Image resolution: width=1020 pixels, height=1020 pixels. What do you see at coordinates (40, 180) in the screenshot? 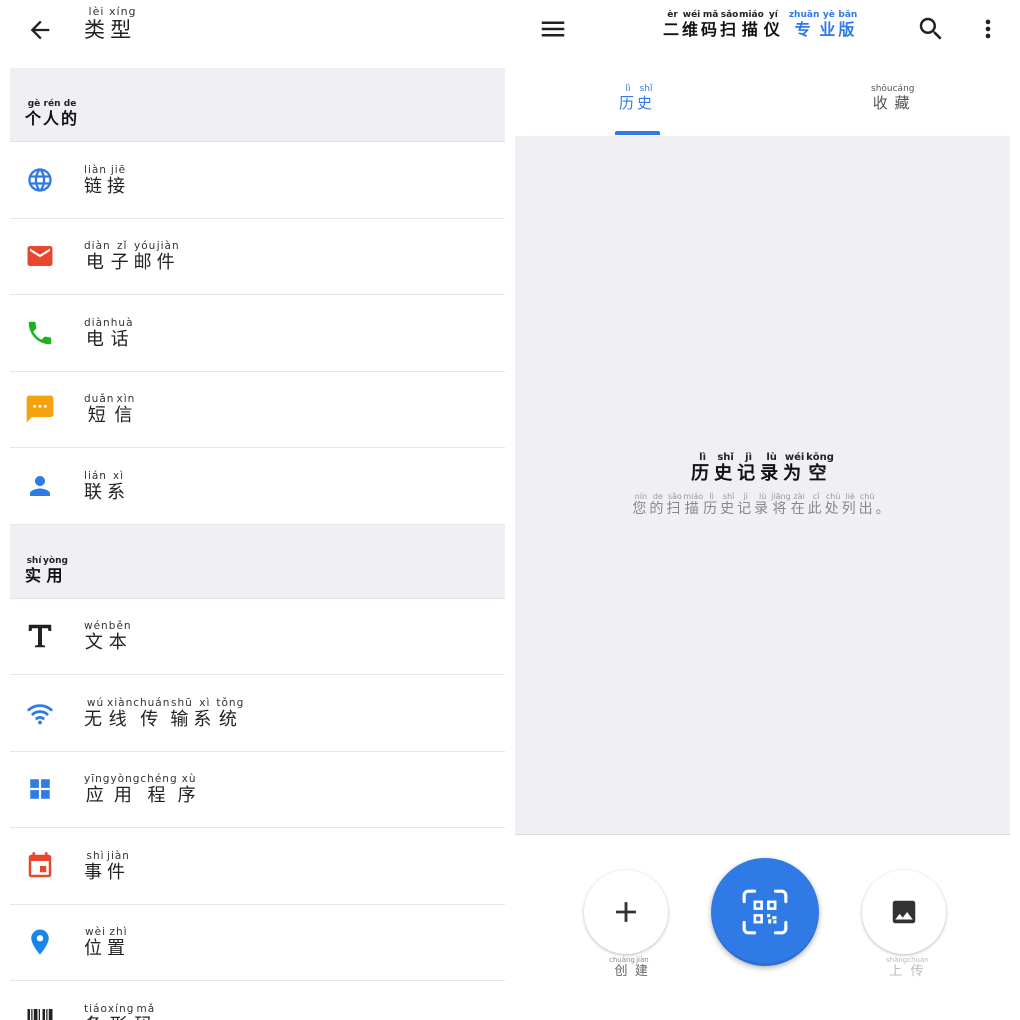
I see `globe-icon` at bounding box center [40, 180].